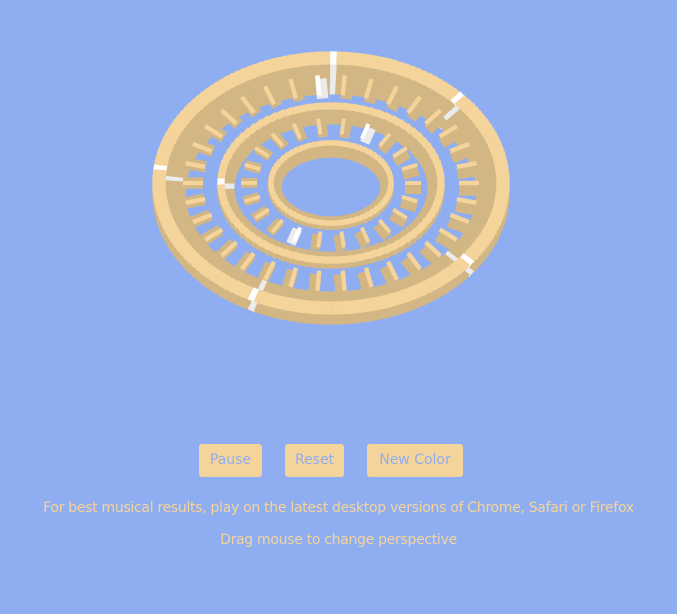  I want to click on pause-button: Pause, so click(230, 460).